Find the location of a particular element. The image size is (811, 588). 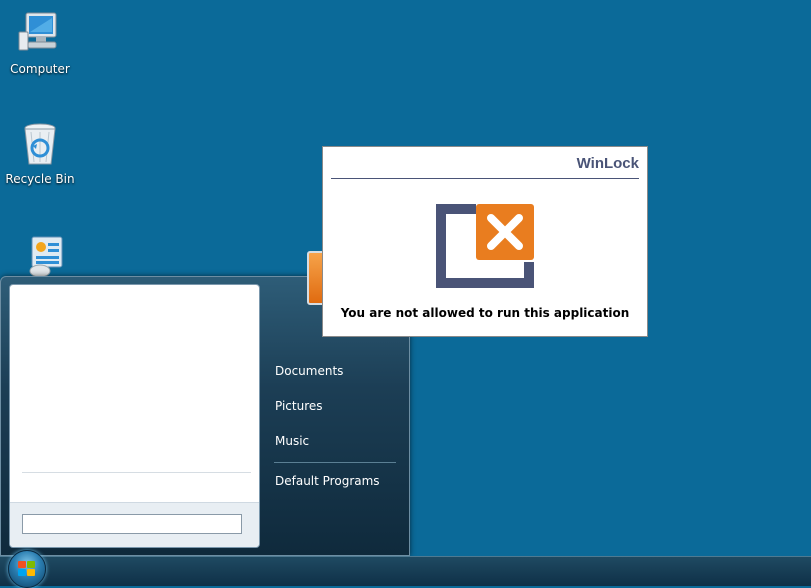

desktop-icon-label: Recycle Bin is located at coordinates (40, 179).